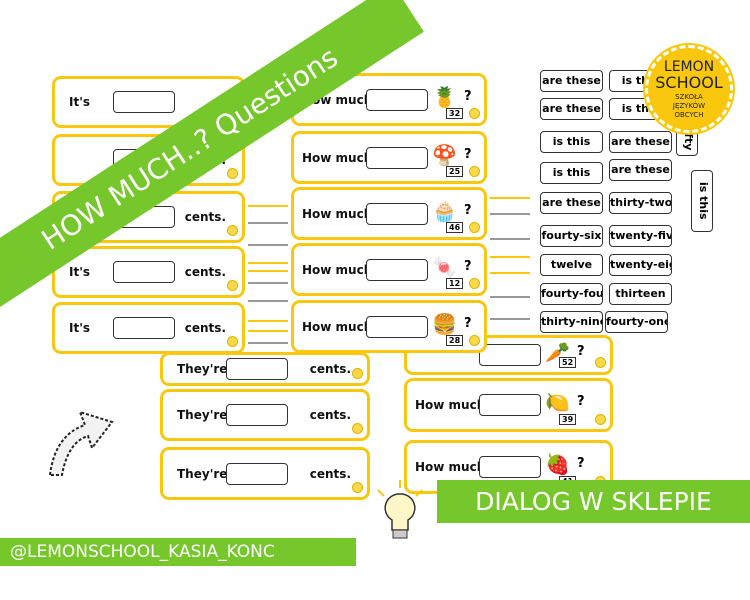 This screenshot has width=750, height=600. What do you see at coordinates (444, 210) in the screenshot?
I see `muffin-icon: 🧁` at bounding box center [444, 210].